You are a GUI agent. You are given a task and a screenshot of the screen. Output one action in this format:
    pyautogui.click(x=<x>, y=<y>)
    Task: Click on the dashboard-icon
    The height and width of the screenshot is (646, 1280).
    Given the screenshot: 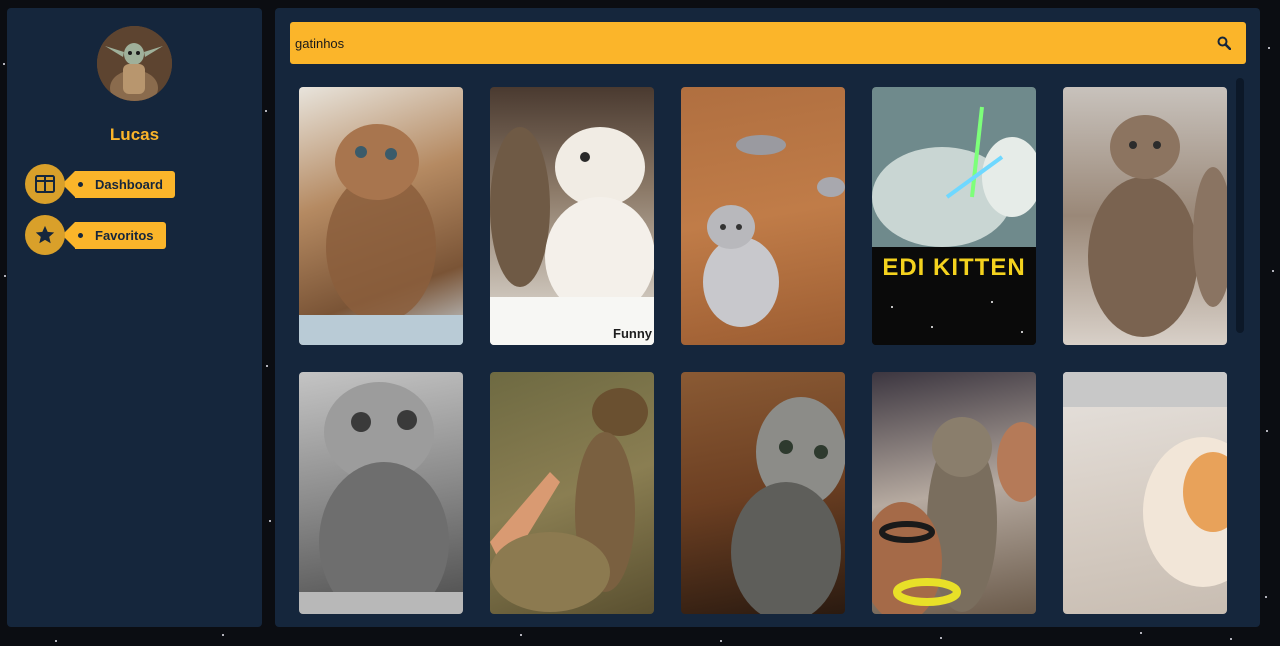 What is the action you would take?
    pyautogui.click(x=45, y=184)
    